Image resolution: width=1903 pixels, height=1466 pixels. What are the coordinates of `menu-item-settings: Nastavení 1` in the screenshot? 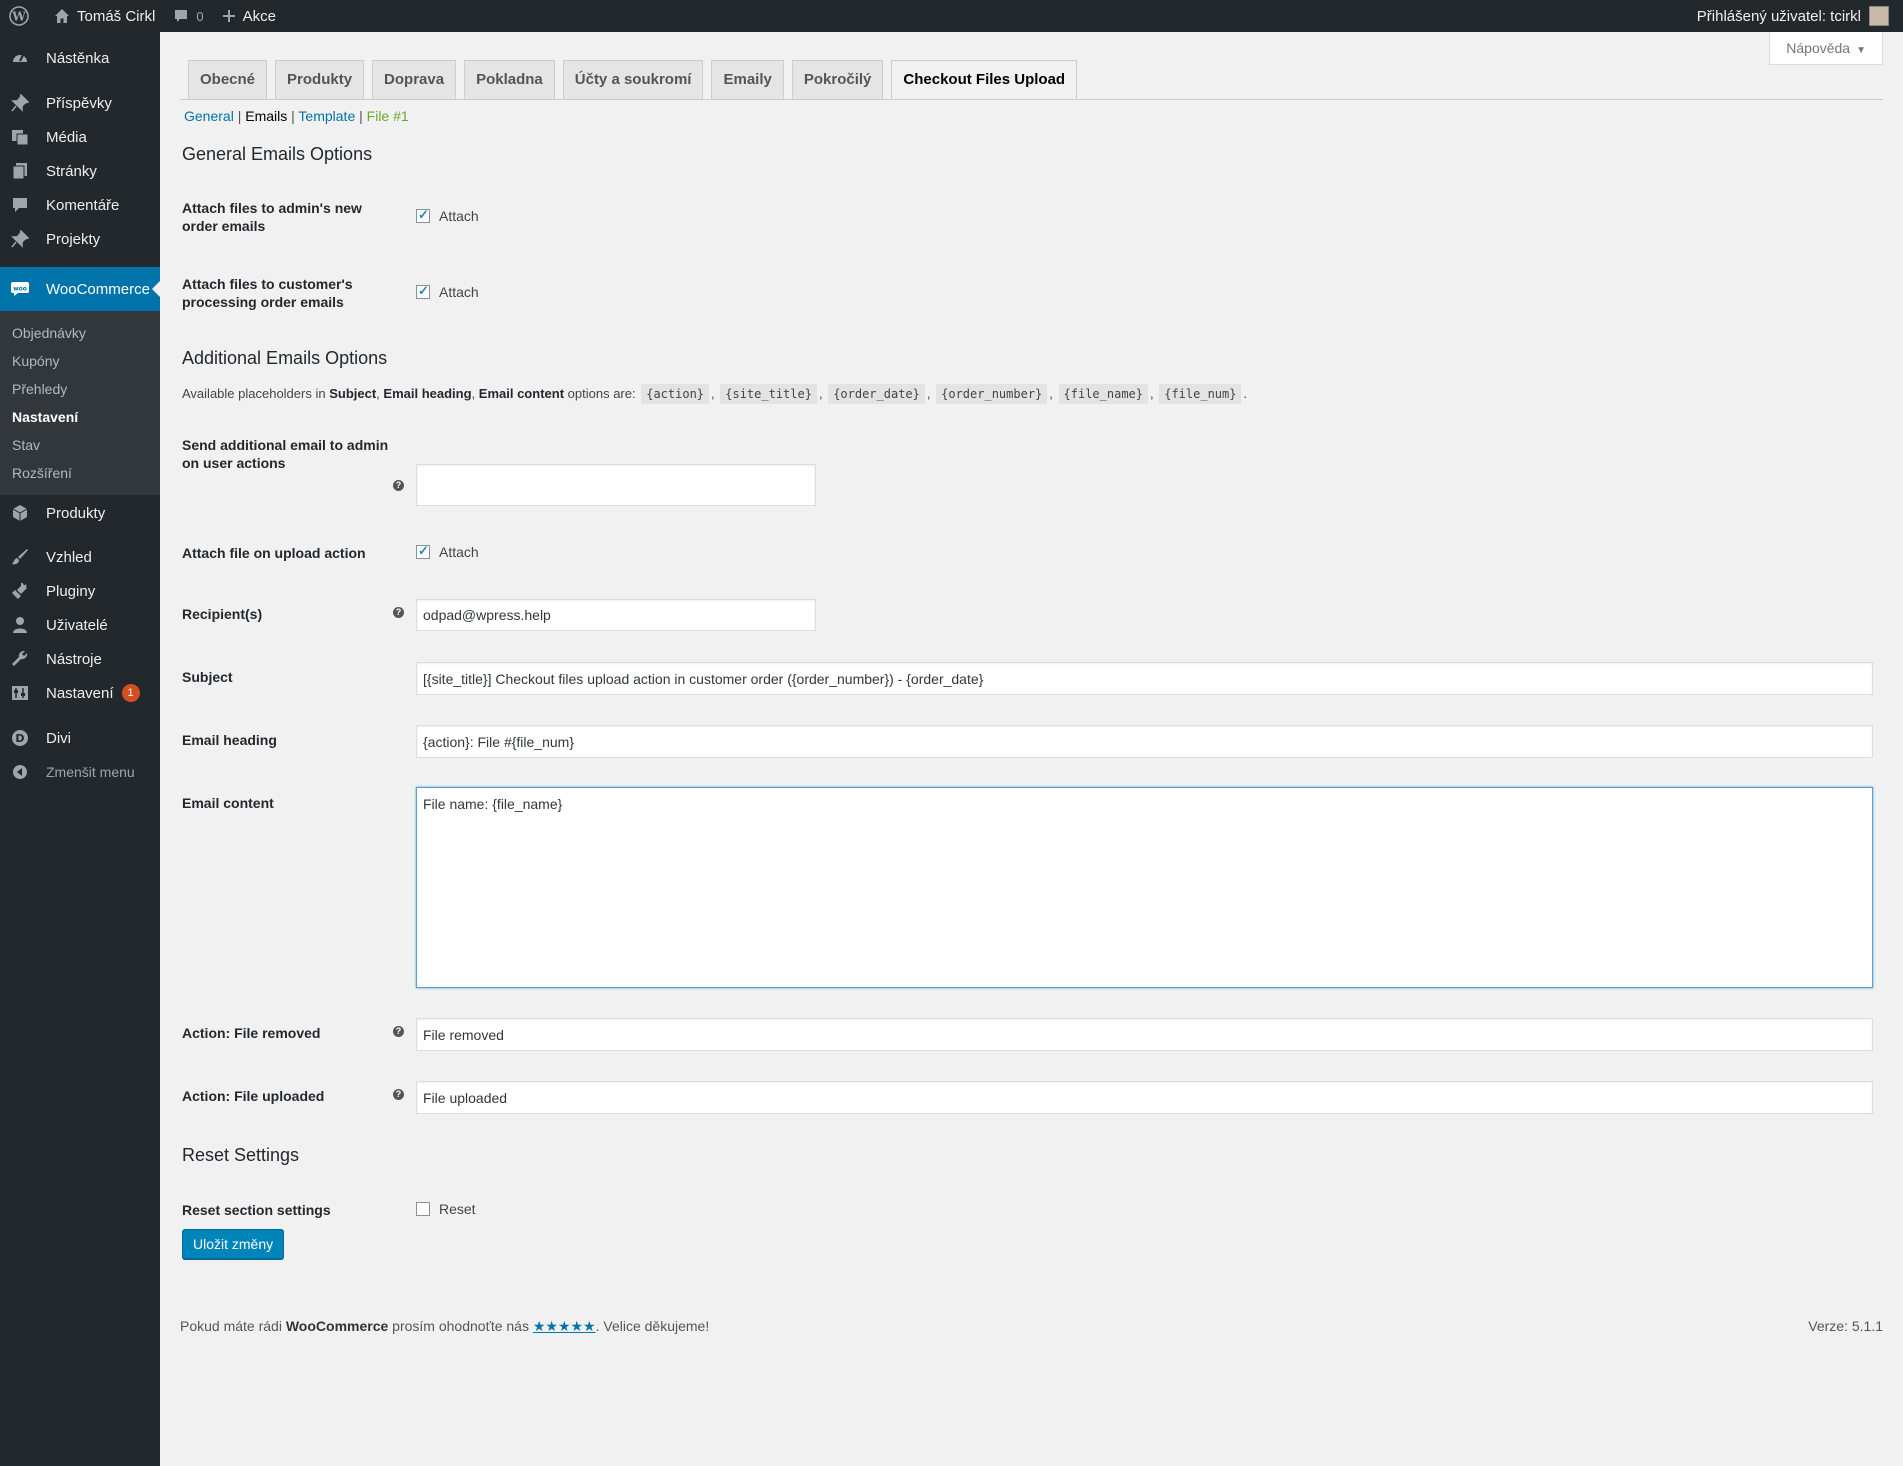 It's located at (80, 693).